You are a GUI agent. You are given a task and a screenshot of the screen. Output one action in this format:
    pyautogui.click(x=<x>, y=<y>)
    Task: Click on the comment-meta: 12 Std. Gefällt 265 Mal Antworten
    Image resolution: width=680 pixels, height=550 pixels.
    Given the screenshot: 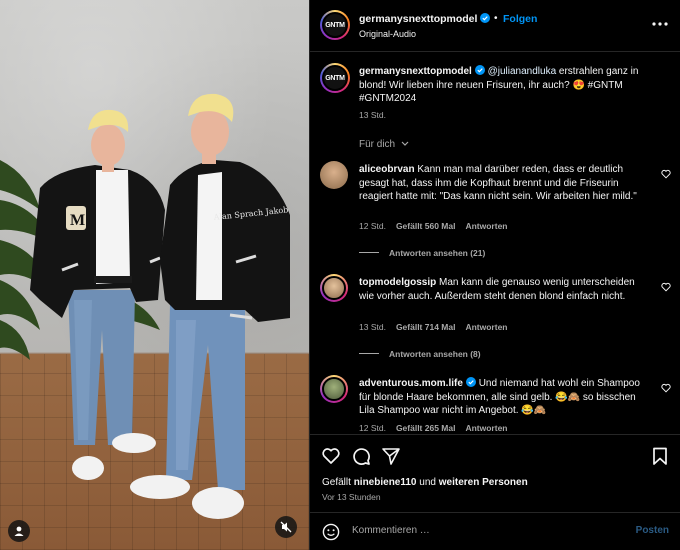 What is the action you would take?
    pyautogui.click(x=433, y=428)
    